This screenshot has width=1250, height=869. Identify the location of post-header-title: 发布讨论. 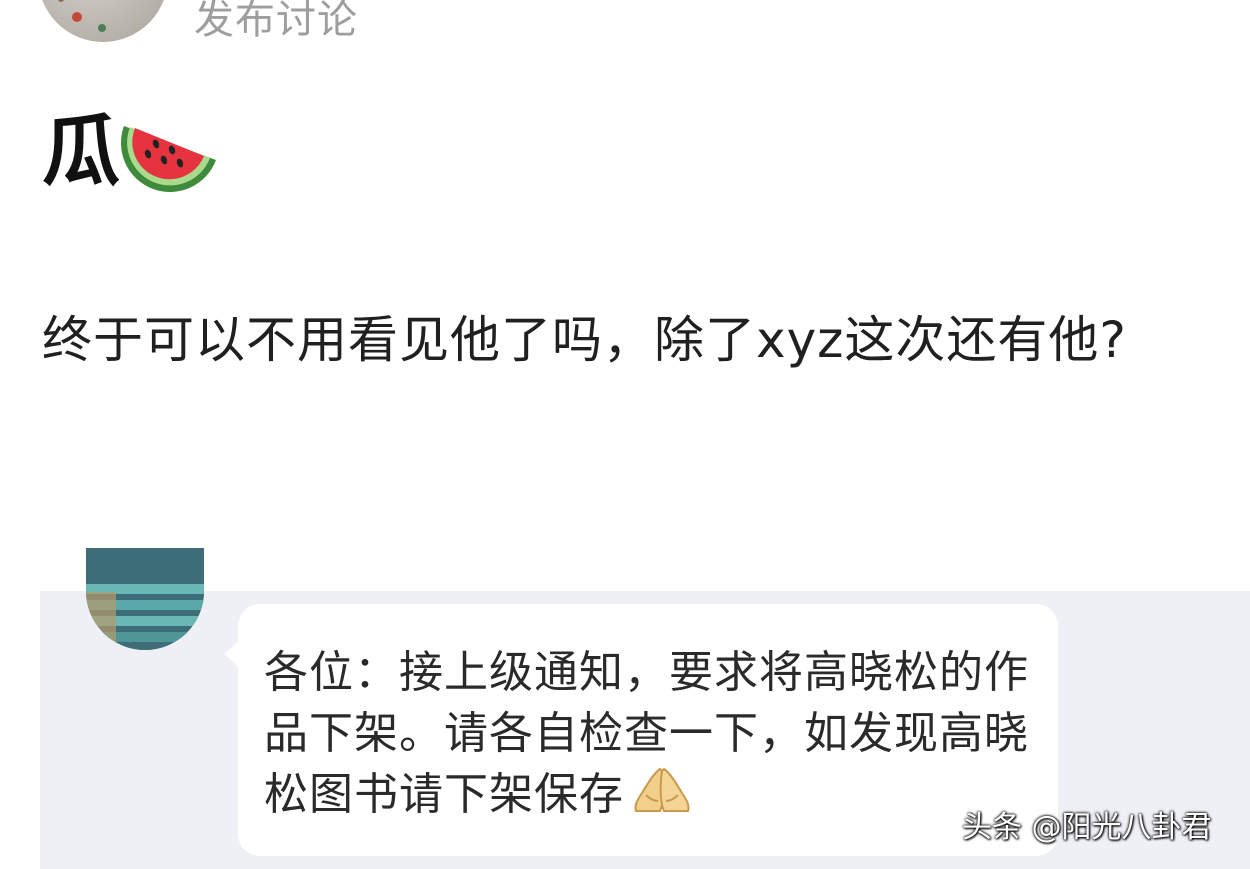
(276, 21).